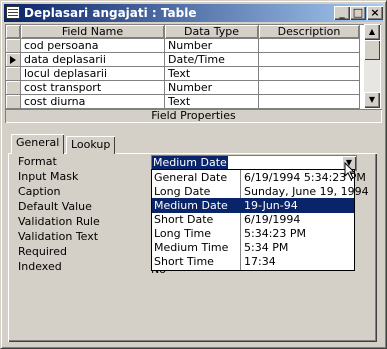 The image size is (387, 349). What do you see at coordinates (358, 13) in the screenshot?
I see `maximize-button: □` at bounding box center [358, 13].